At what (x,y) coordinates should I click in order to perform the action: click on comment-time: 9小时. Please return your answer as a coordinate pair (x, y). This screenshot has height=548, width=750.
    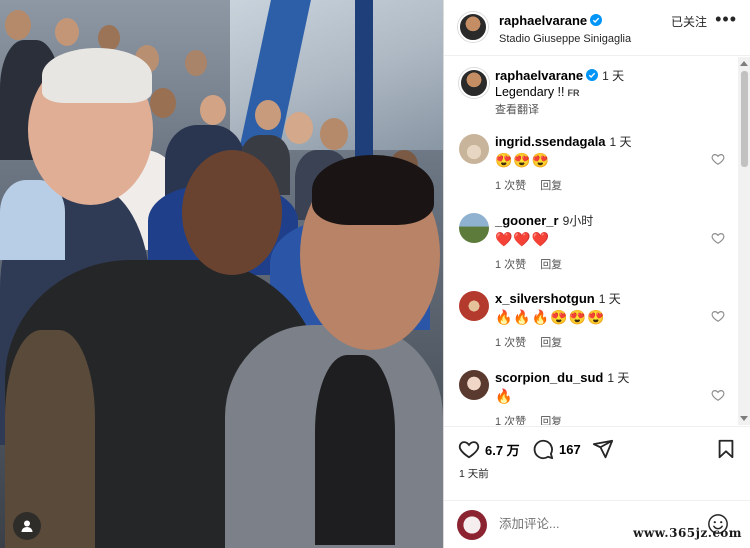
    Looking at the image, I should click on (578, 221).